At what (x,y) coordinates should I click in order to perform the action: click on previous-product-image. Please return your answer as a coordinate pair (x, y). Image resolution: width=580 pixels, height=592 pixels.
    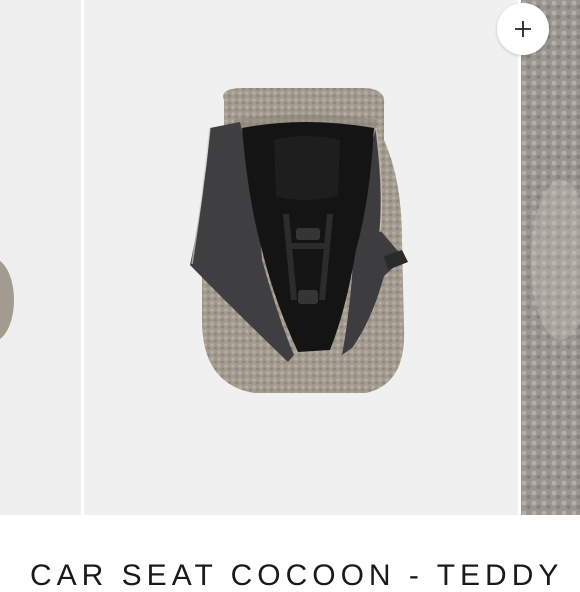
    Looking at the image, I should click on (40, 257).